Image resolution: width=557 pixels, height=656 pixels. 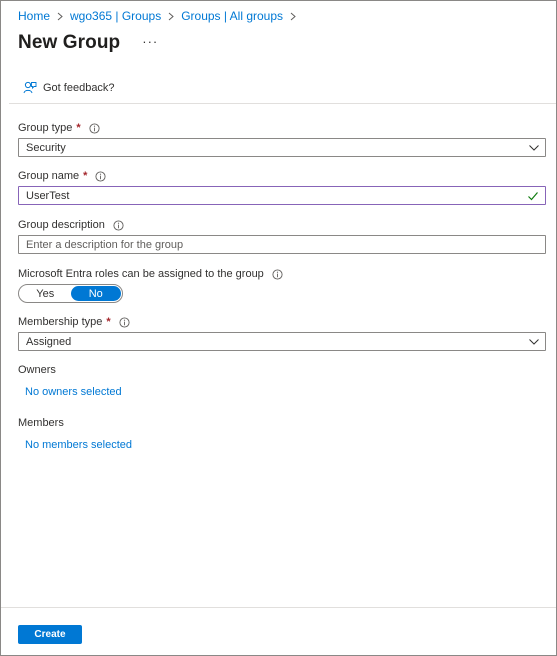 I want to click on group-name-value: UserTest, so click(x=48, y=195).